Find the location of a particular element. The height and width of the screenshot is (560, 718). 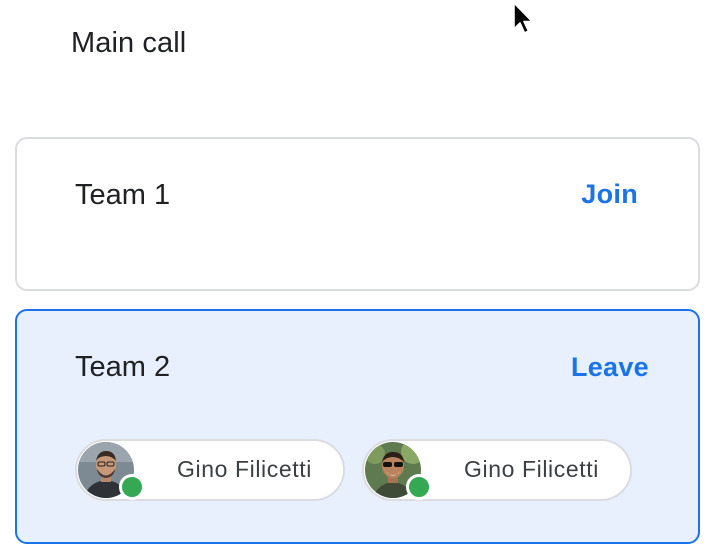

team-name: Team 1 is located at coordinates (123, 195).